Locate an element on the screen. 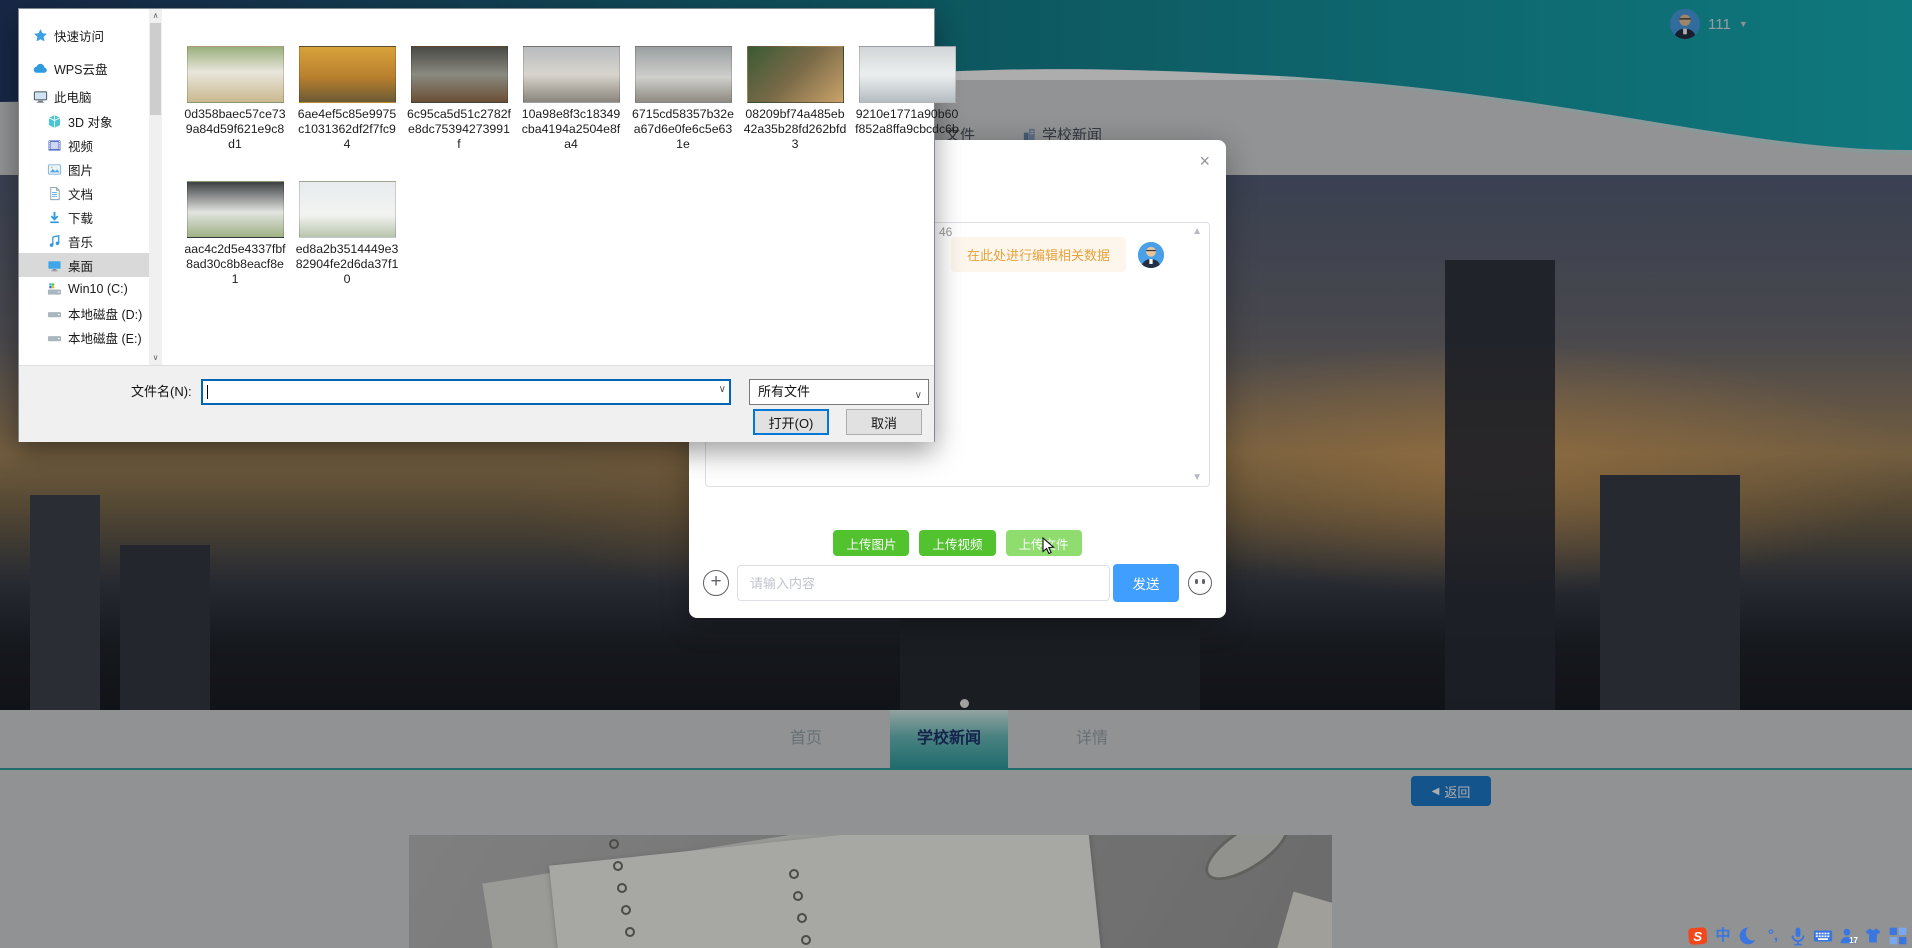 The width and height of the screenshot is (1912, 948). sidebar-item-文档: 文档 is located at coordinates (84, 193).